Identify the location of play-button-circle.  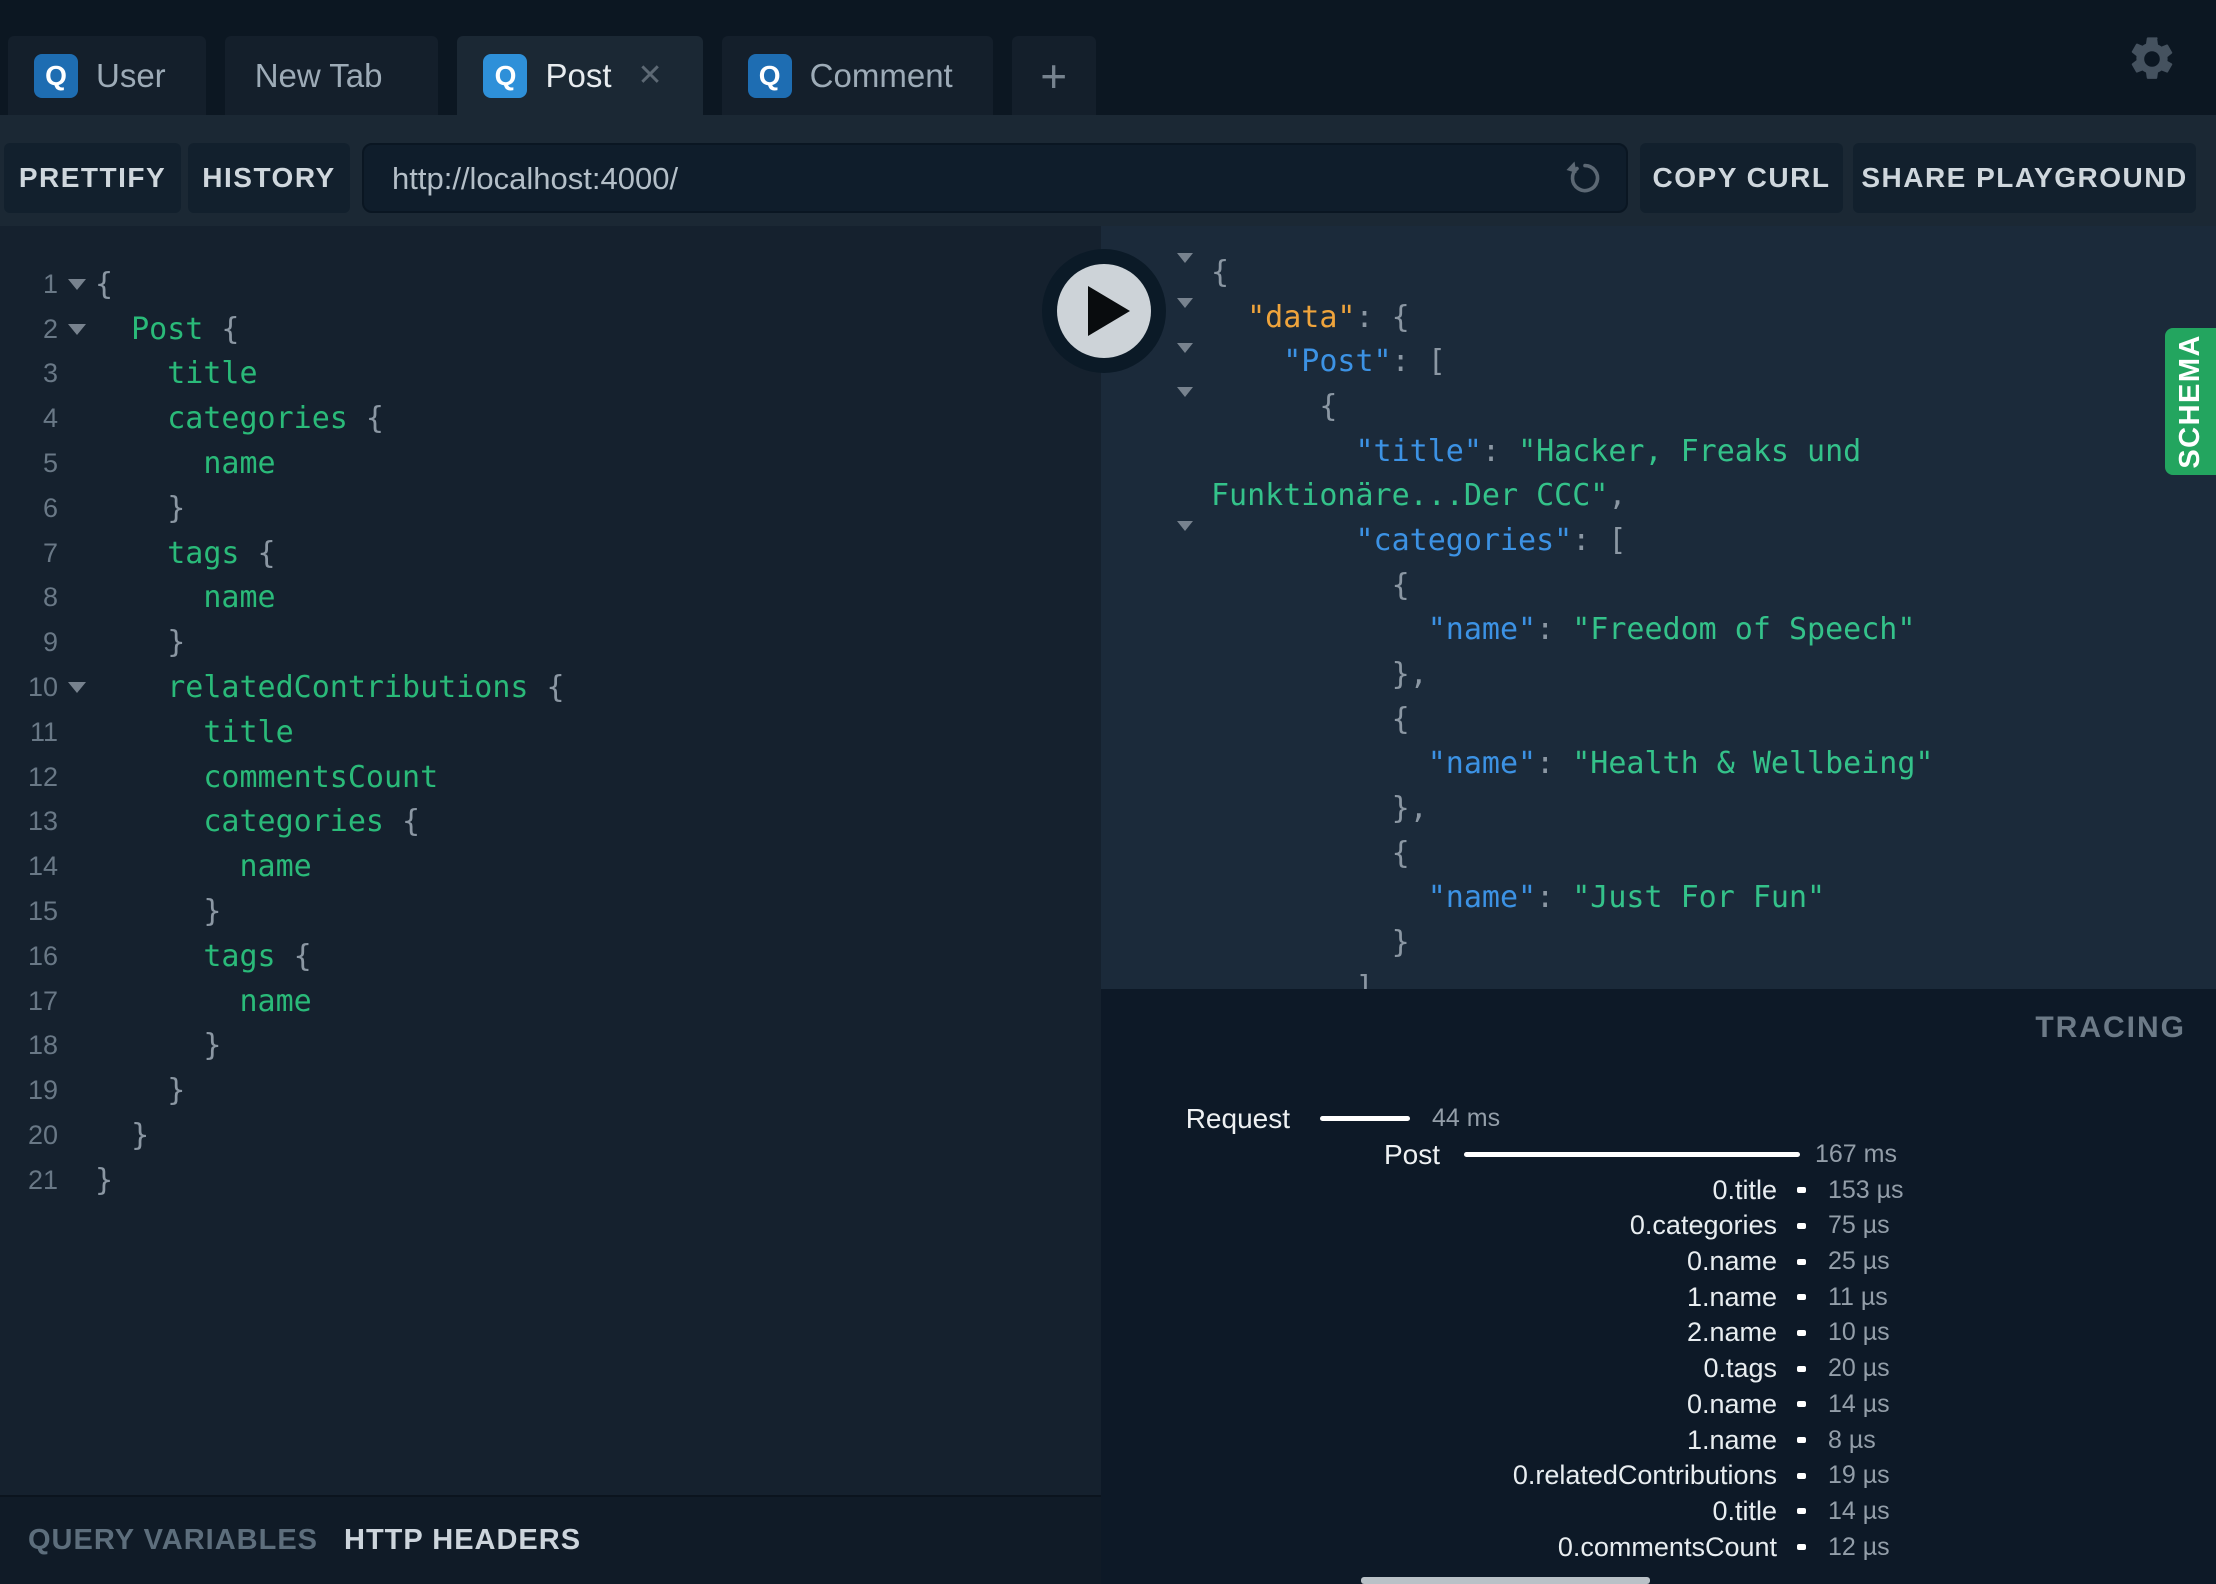
(1104, 311).